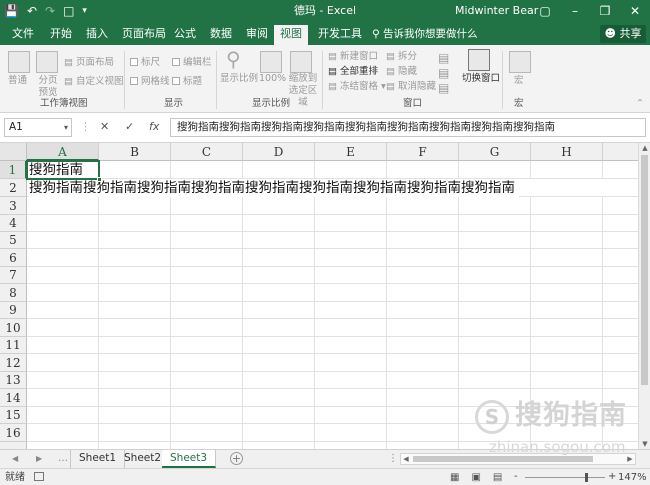  What do you see at coordinates (19, 62) in the screenshot?
I see `normal-view-icon` at bounding box center [19, 62].